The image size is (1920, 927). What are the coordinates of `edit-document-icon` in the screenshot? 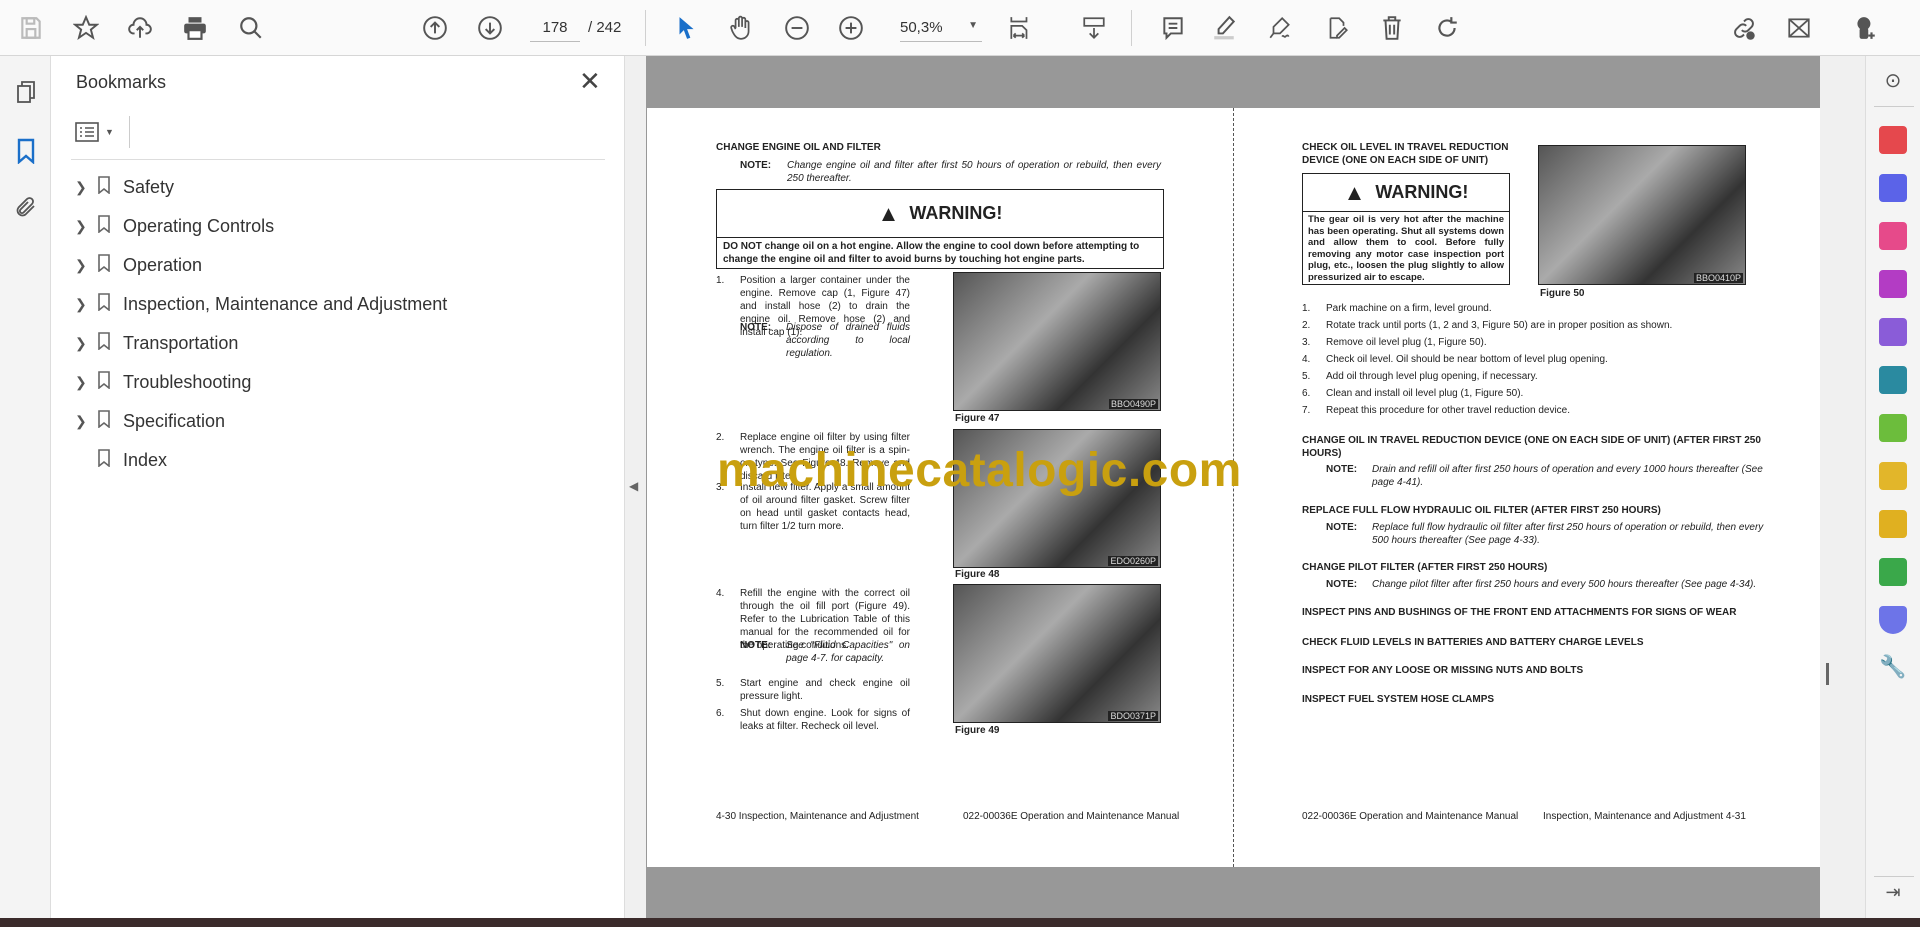 It's located at (1337, 28).